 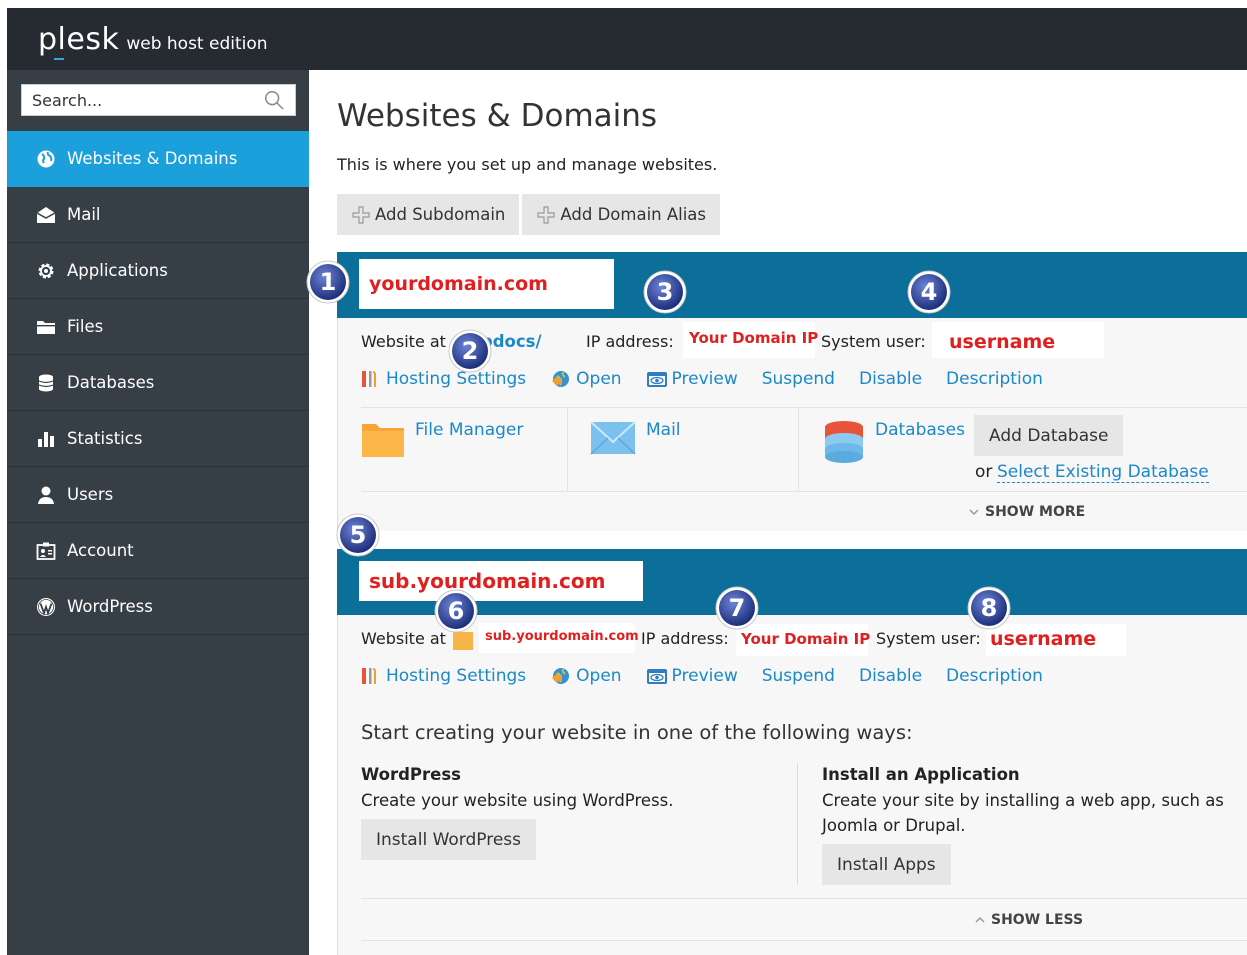 What do you see at coordinates (599, 379) in the screenshot?
I see `action-label: Open` at bounding box center [599, 379].